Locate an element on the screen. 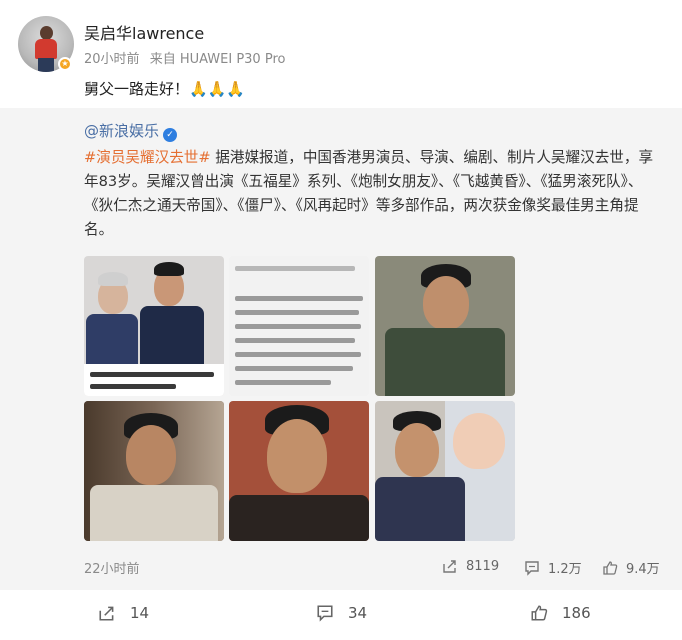 The image size is (682, 640). post-text: 舅父一路走好！🙏🙏🙏 is located at coordinates (164, 88).